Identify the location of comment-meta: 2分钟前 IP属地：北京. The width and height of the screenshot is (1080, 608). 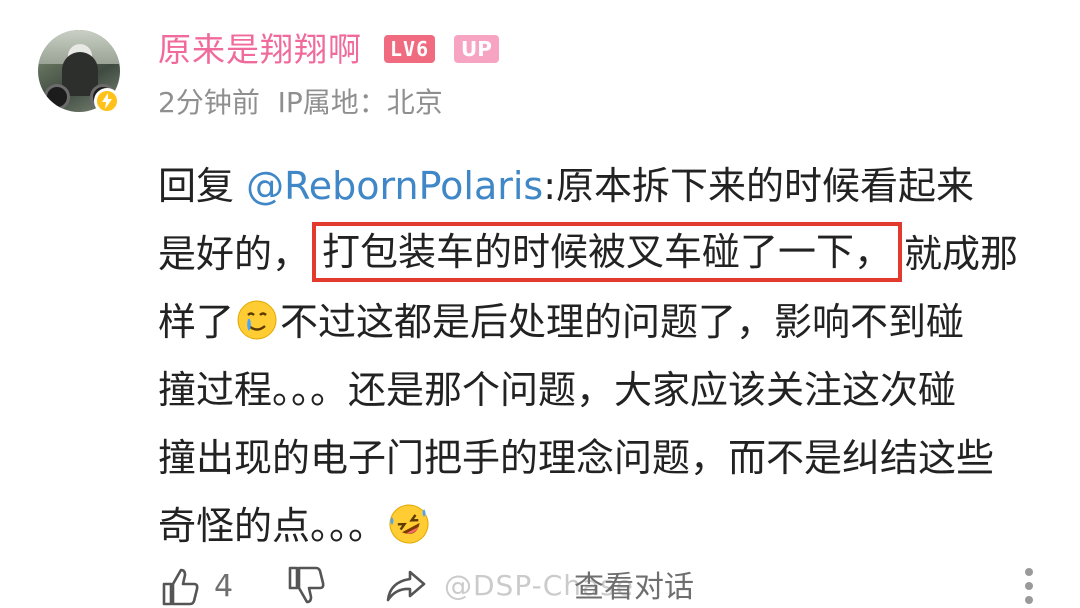
(300, 103).